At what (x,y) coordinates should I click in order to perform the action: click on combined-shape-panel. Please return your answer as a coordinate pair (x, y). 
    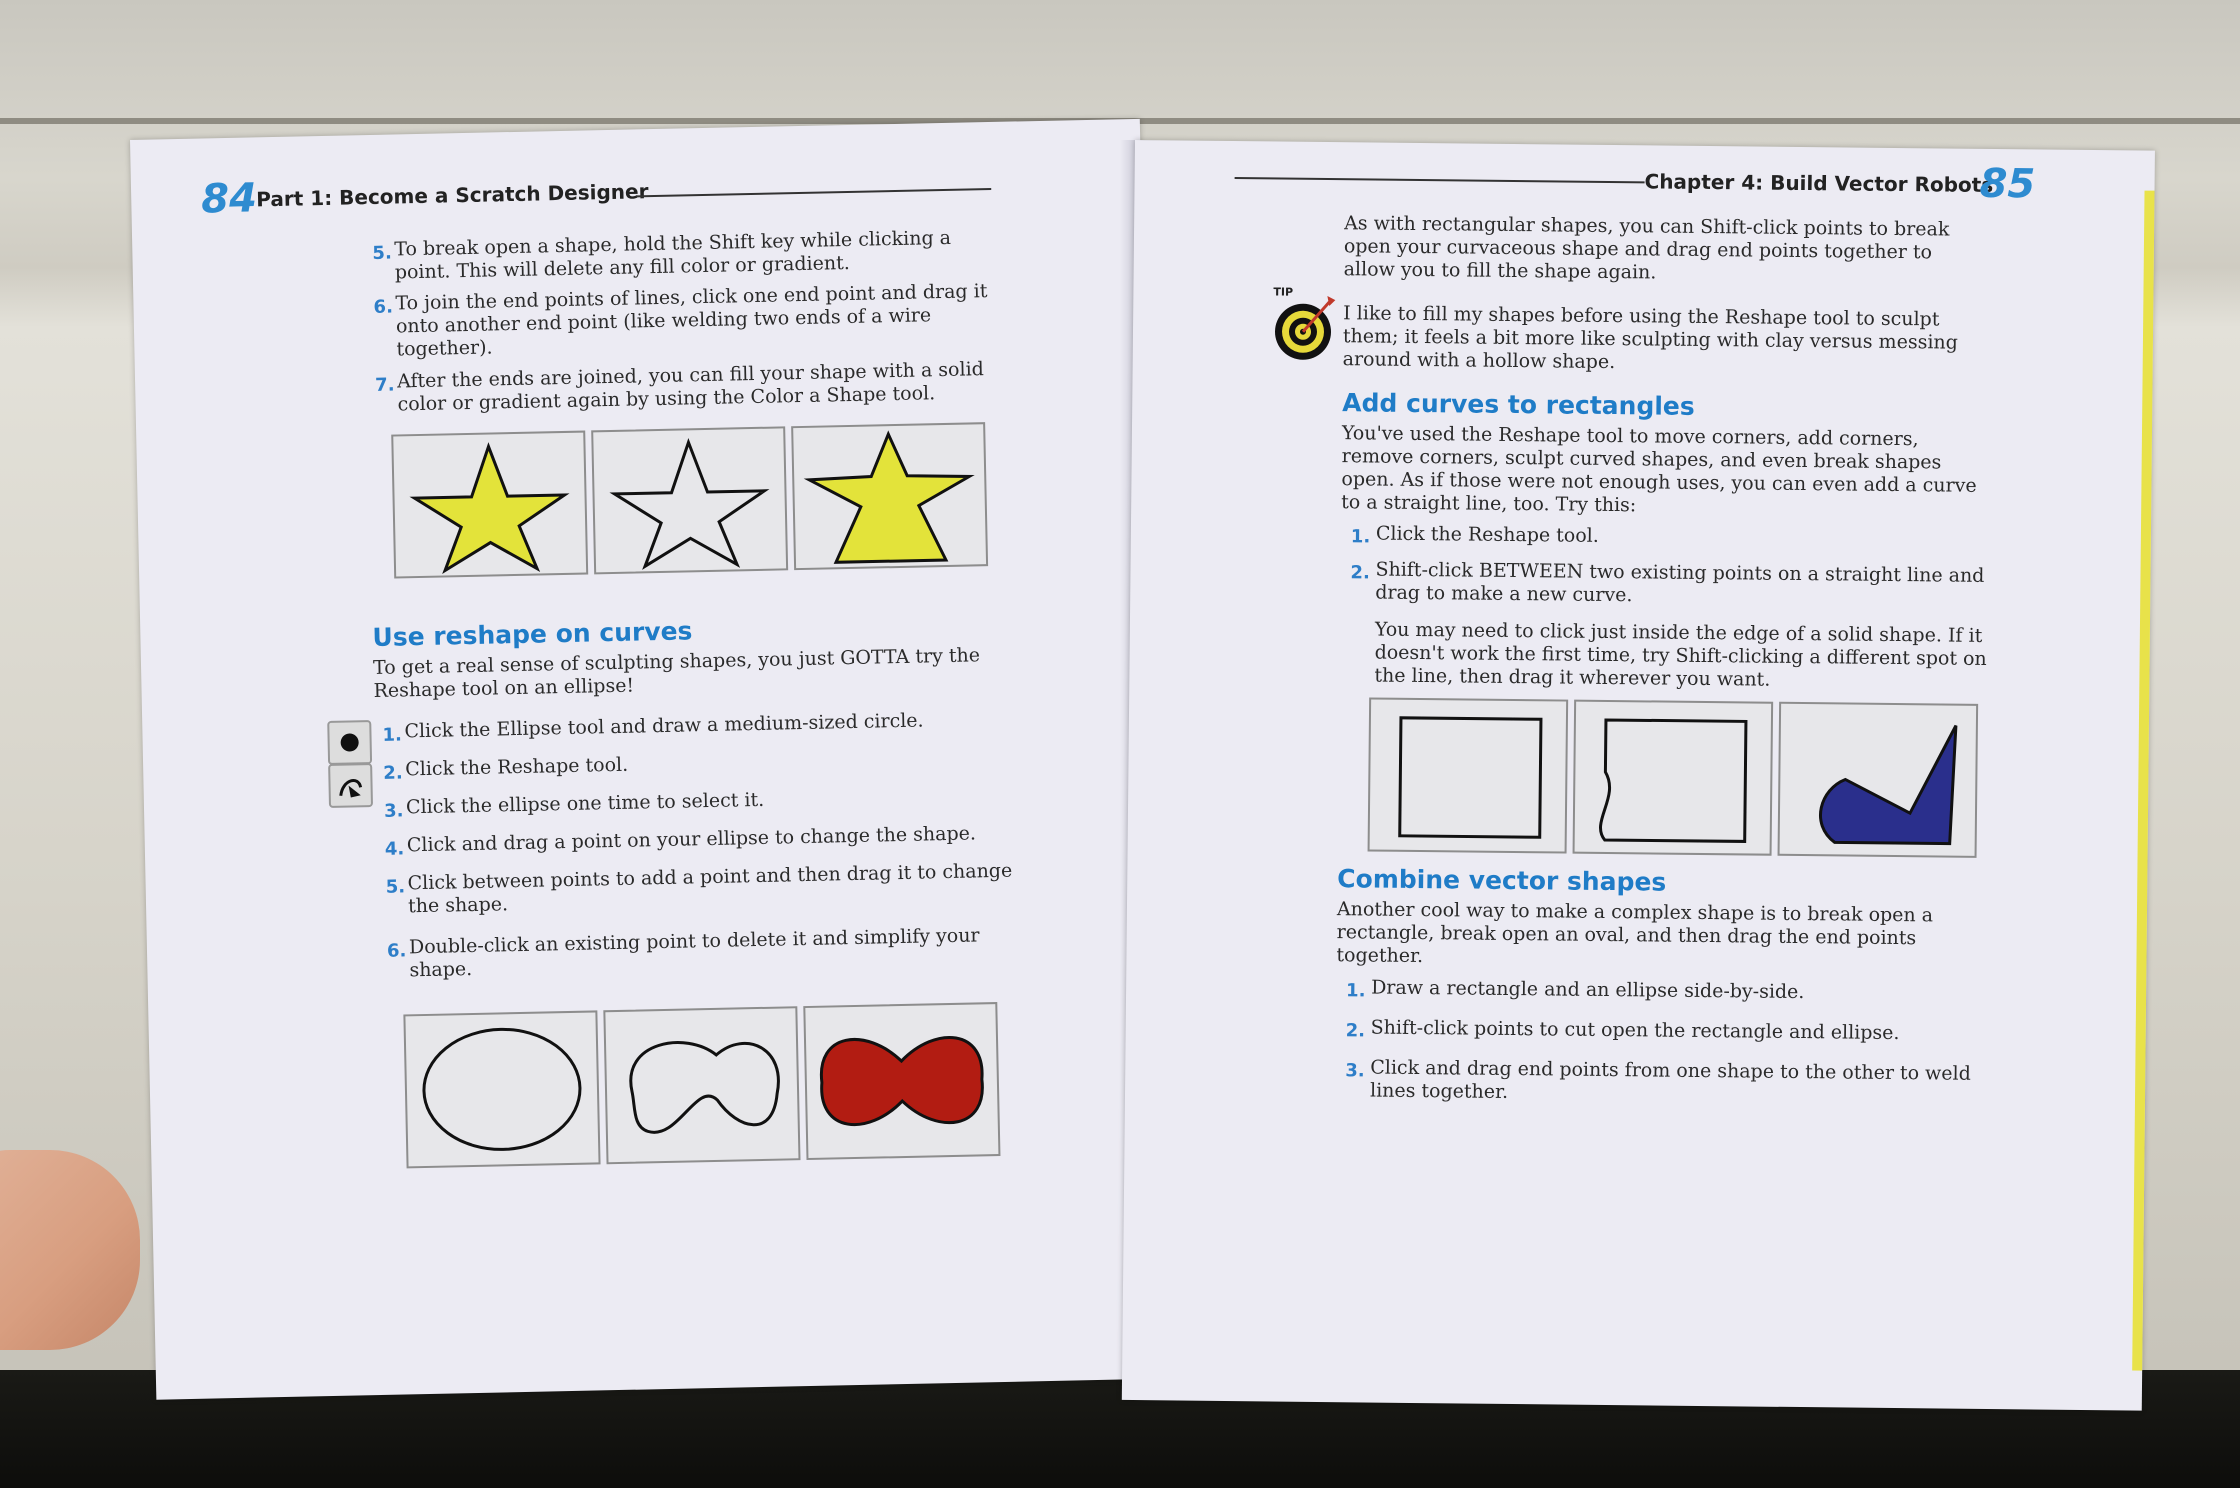
    Looking at the image, I should click on (1878, 779).